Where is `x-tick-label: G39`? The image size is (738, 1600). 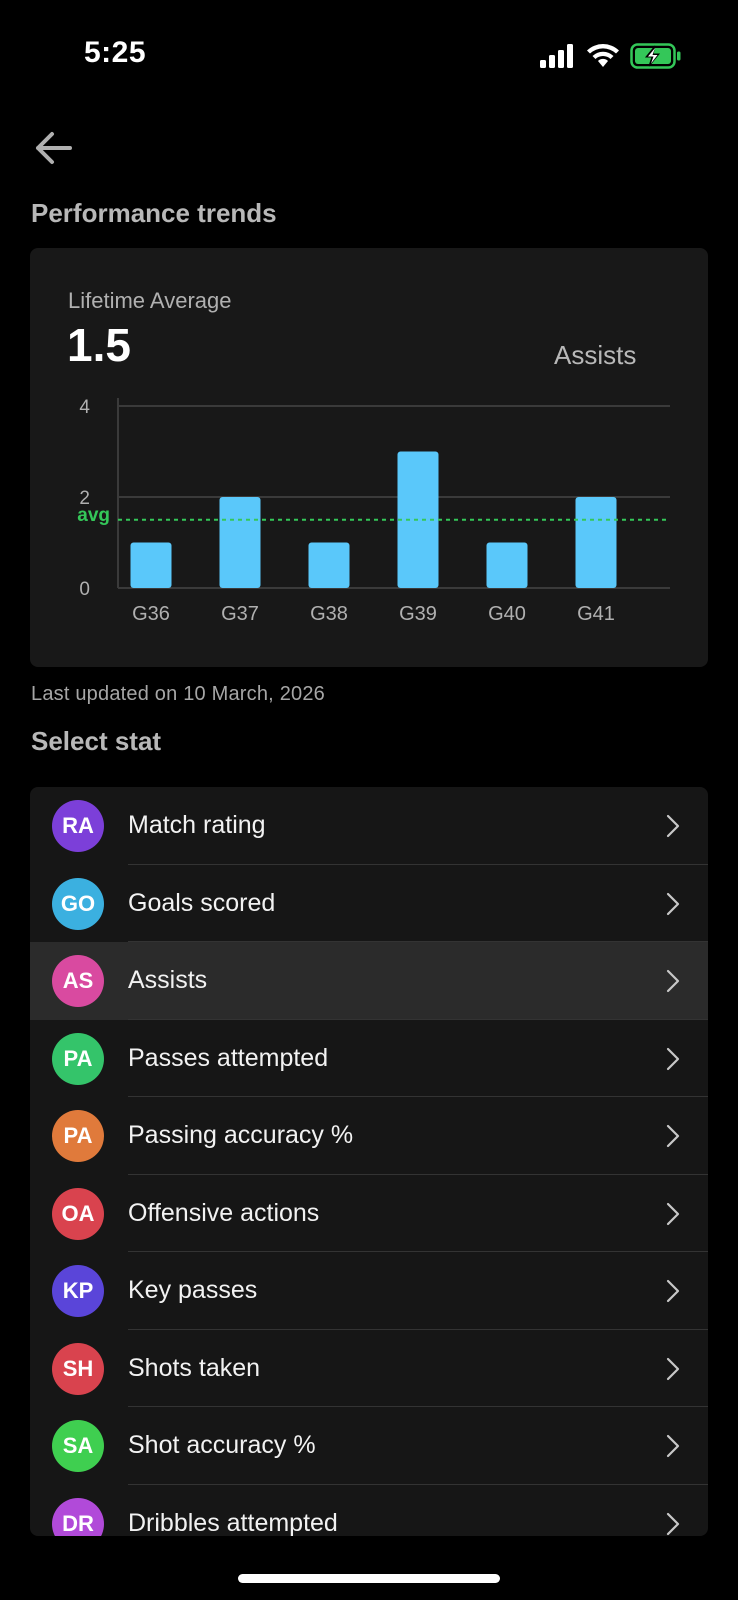
x-tick-label: G39 is located at coordinates (418, 614).